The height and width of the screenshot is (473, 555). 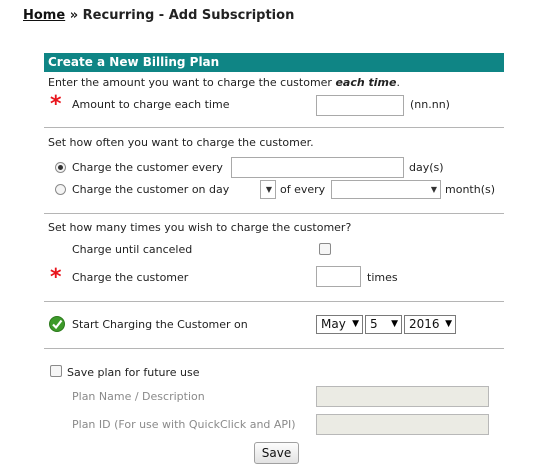 What do you see at coordinates (386, 189) in the screenshot?
I see `months-select: ▼` at bounding box center [386, 189].